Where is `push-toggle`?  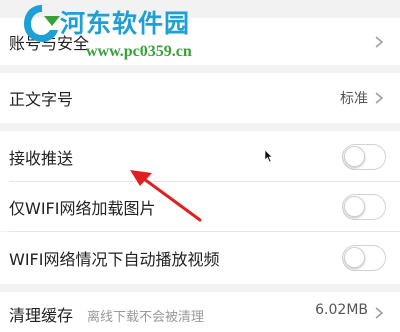
push-toggle is located at coordinates (364, 156).